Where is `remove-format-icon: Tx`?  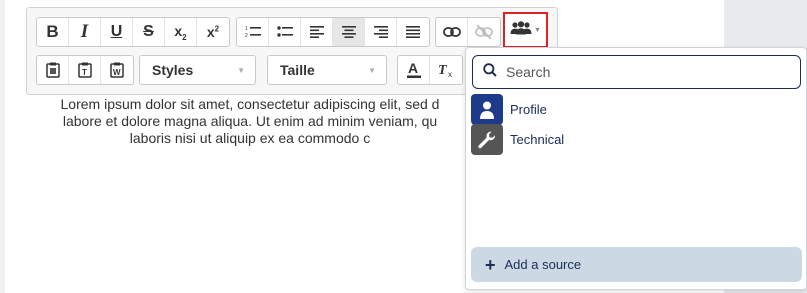 remove-format-icon: Tx is located at coordinates (446, 70).